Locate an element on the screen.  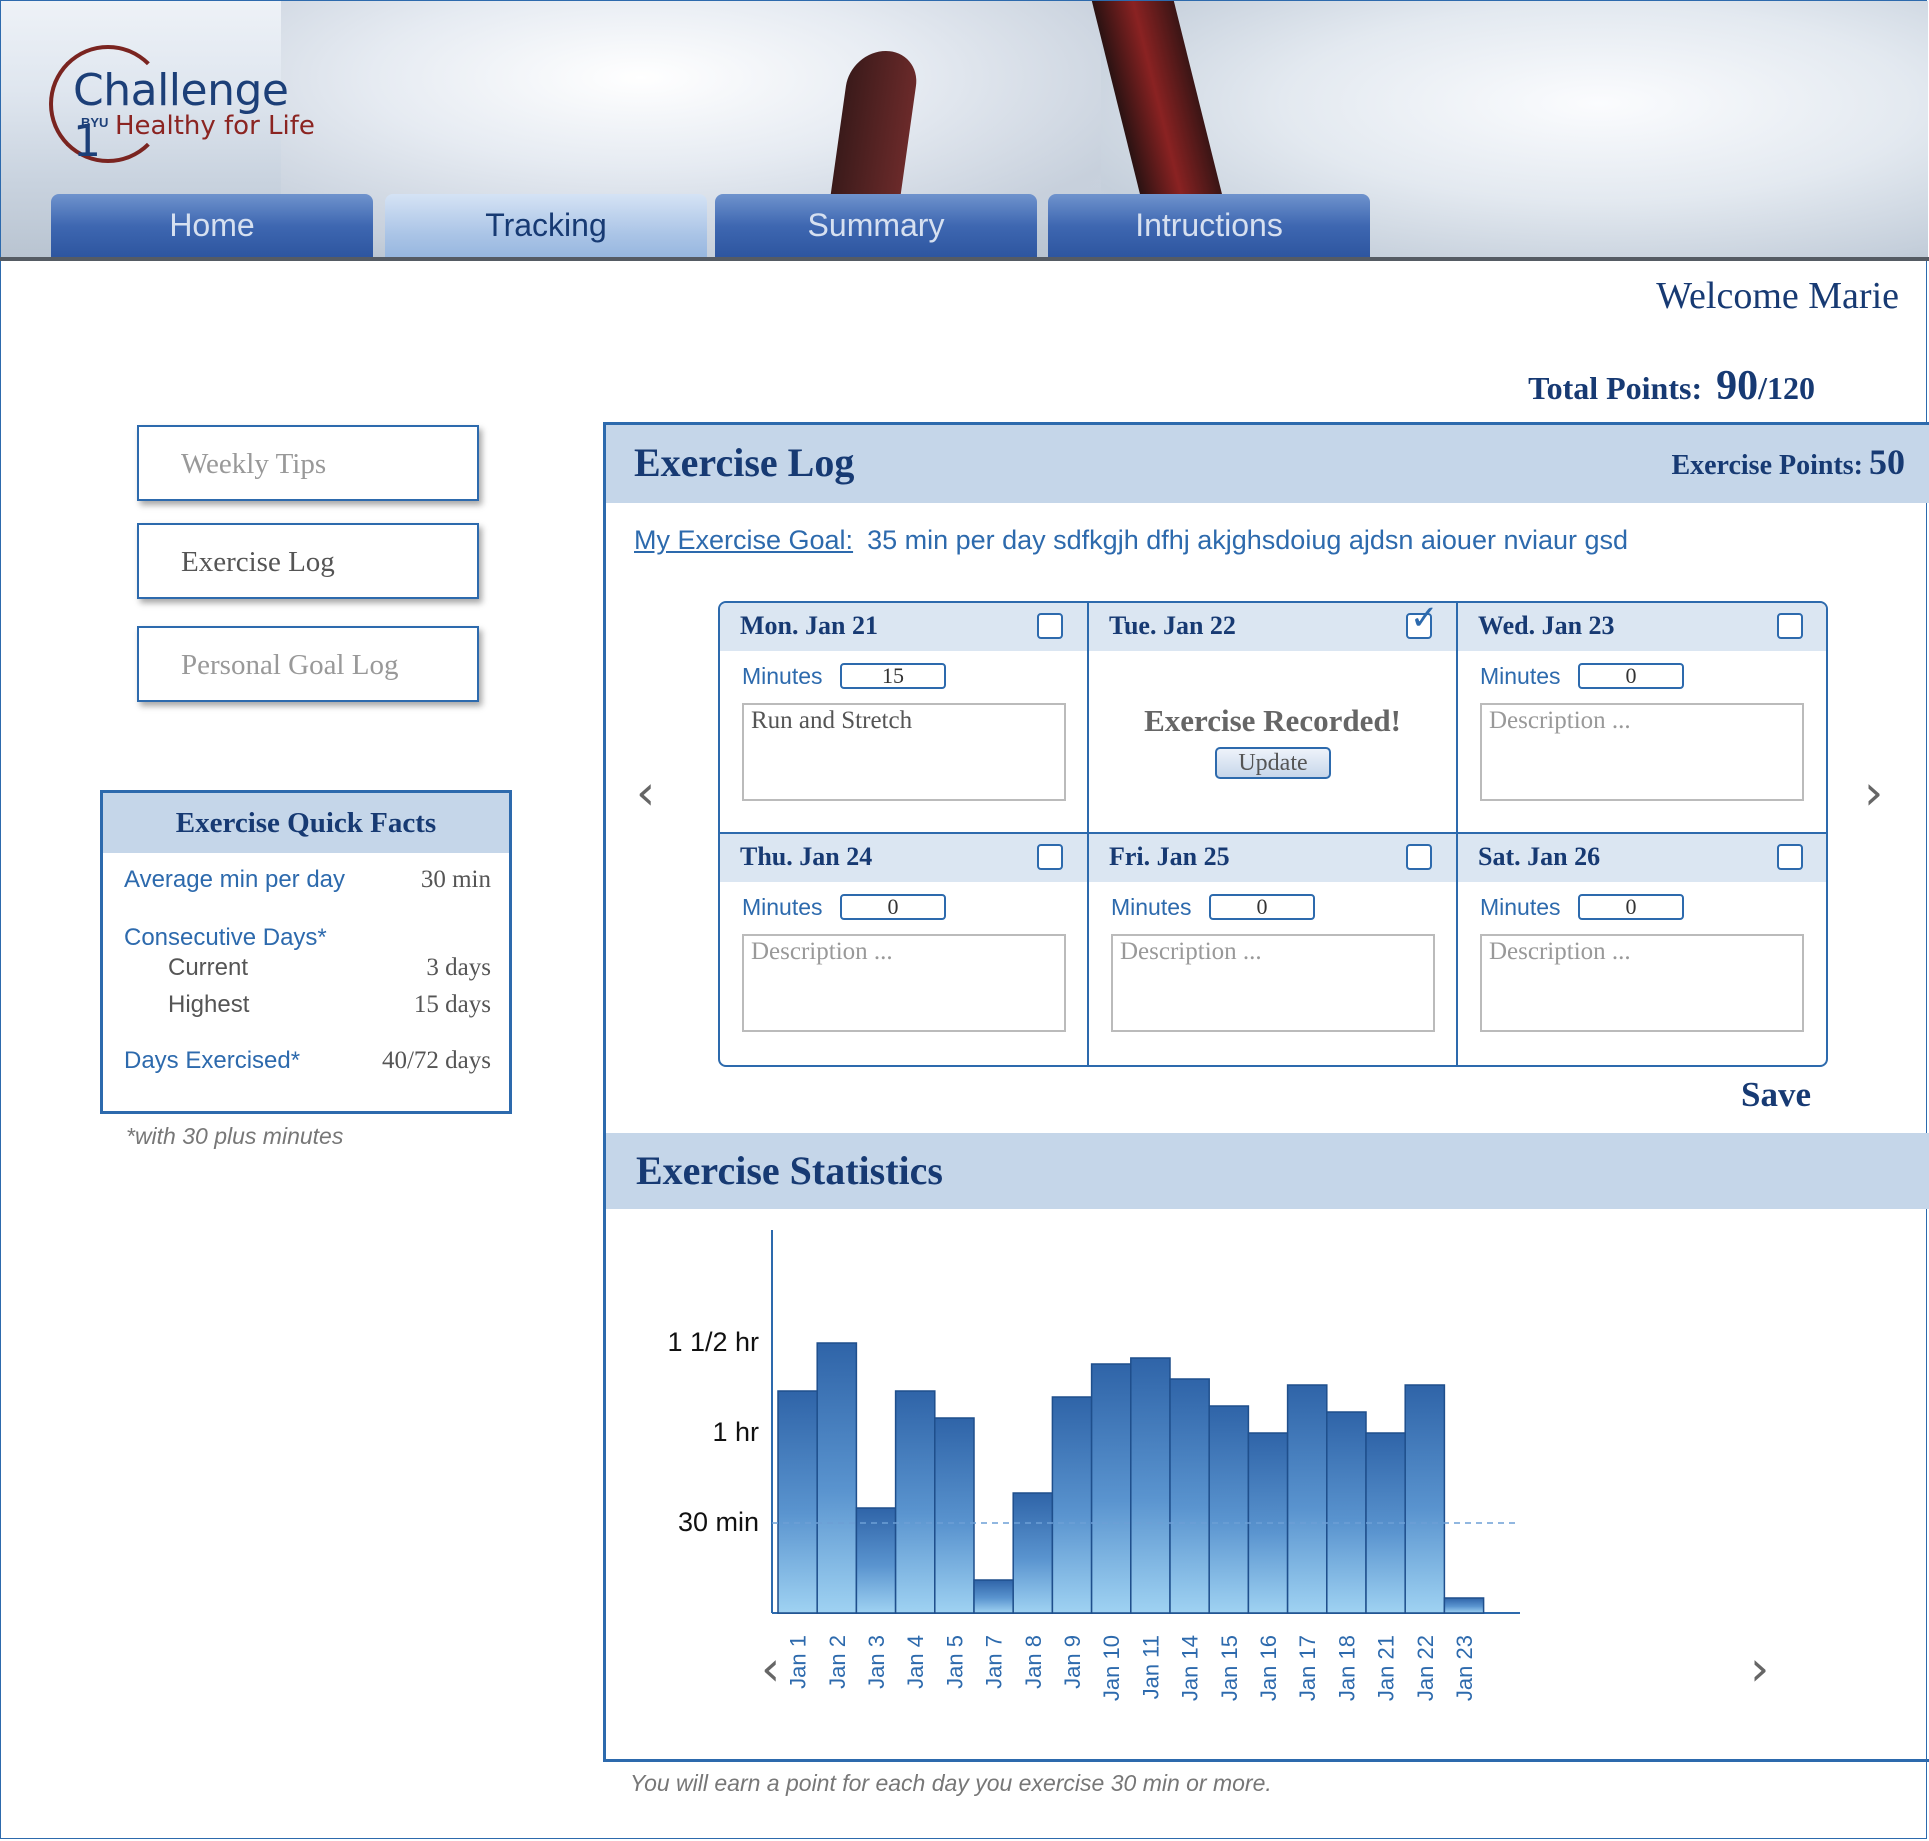
total-points-max: /120 is located at coordinates (1786, 388).